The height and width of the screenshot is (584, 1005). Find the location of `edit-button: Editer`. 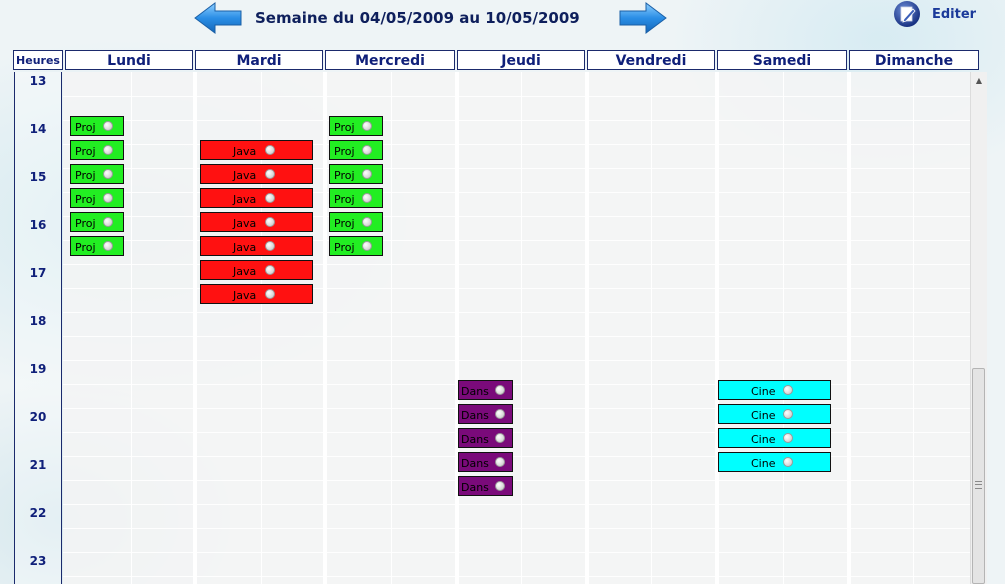

edit-button: Editer is located at coordinates (948, 14).